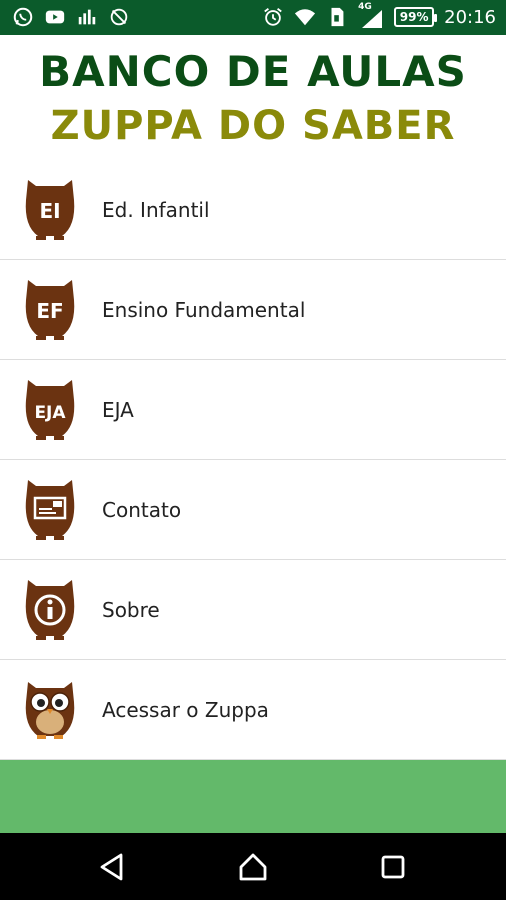 This screenshot has height=900, width=506. What do you see at coordinates (55, 17) in the screenshot?
I see `youtube-icon` at bounding box center [55, 17].